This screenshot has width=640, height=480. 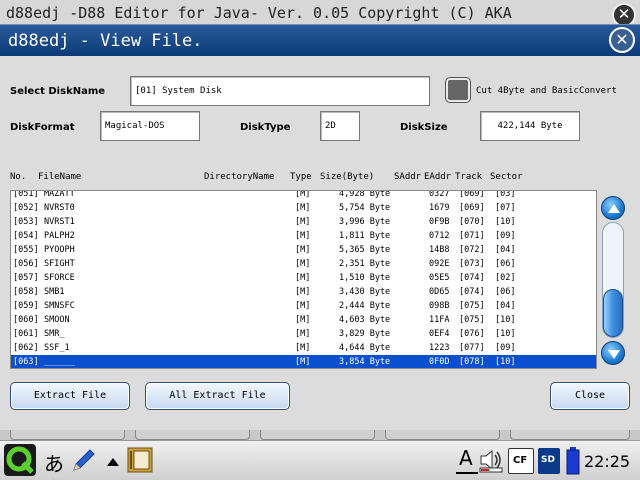 I want to click on row-address: 0712, so click(x=439, y=236).